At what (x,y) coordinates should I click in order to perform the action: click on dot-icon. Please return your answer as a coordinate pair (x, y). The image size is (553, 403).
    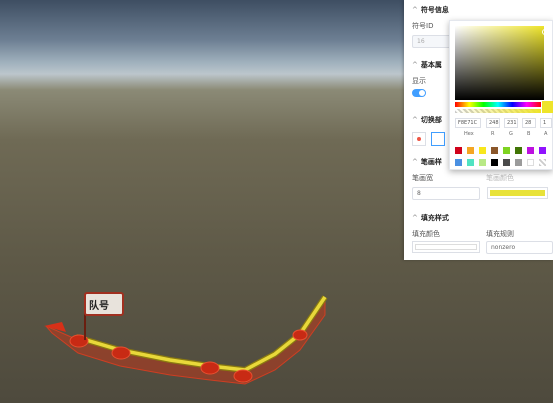
    Looking at the image, I should click on (419, 139).